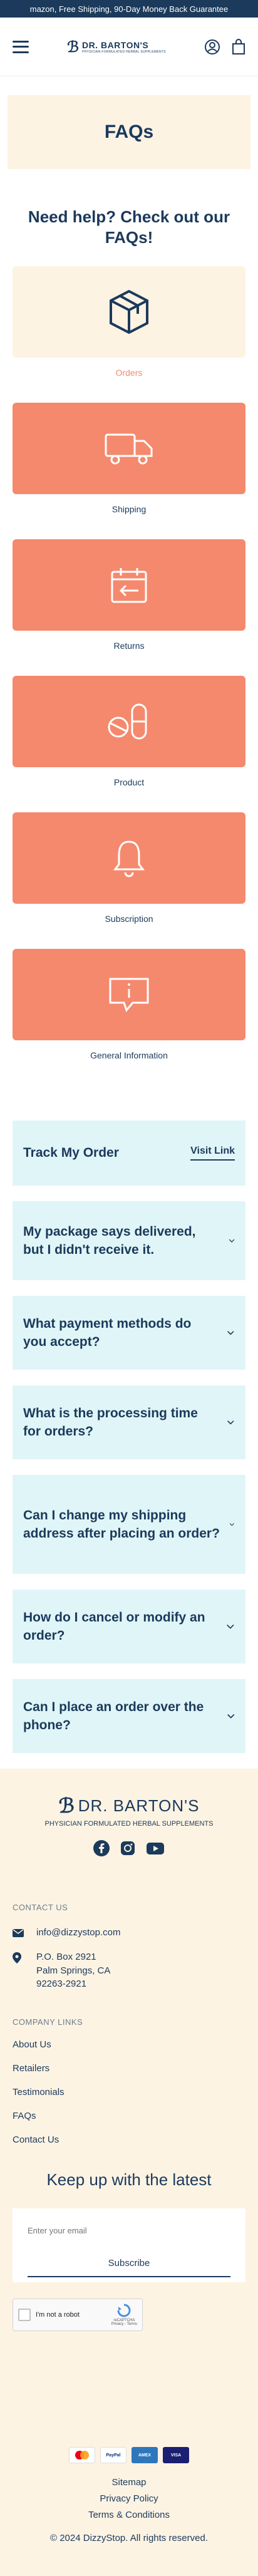  What do you see at coordinates (114, 1626) in the screenshot?
I see `faq-question: How do I cancel or modify an order?` at bounding box center [114, 1626].